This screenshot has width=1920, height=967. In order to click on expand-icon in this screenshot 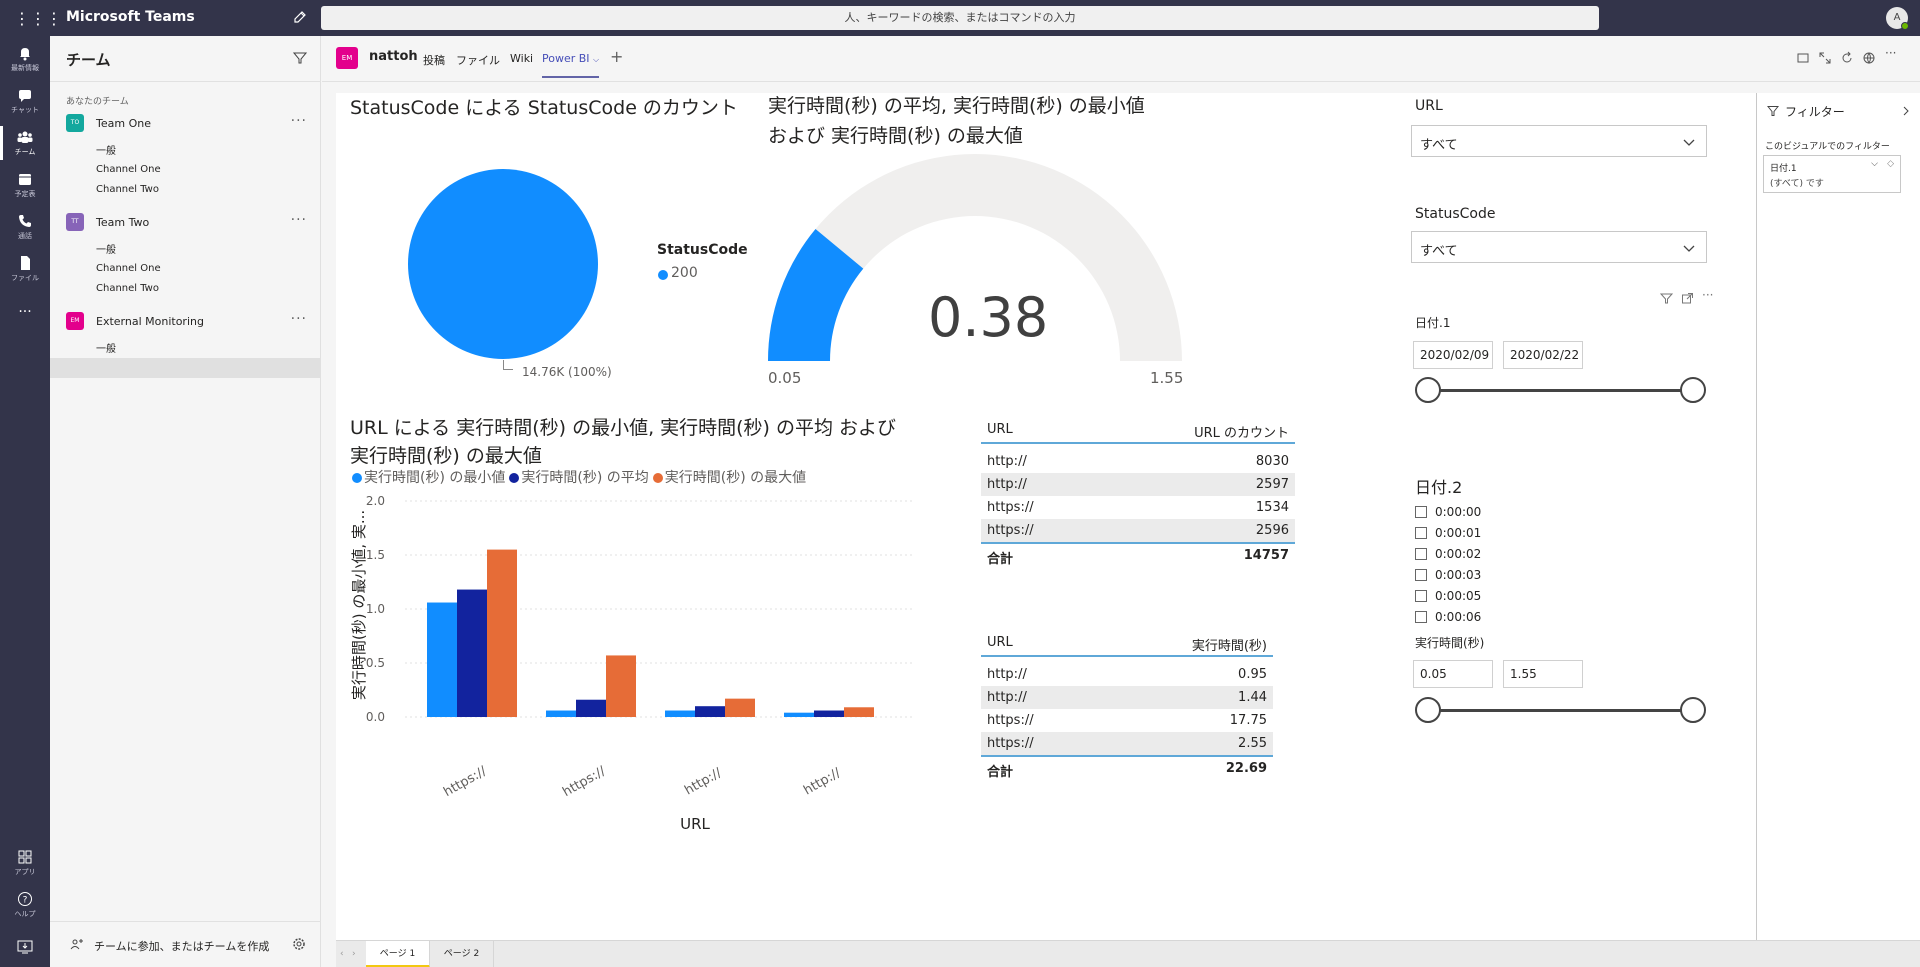, I will do `click(1825, 58)`.